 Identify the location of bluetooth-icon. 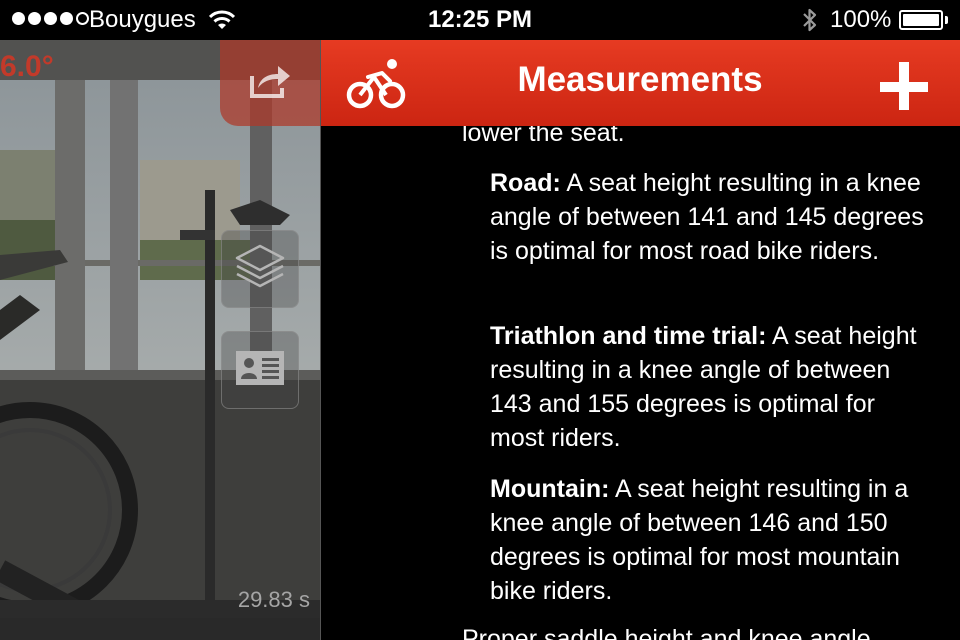
(810, 22).